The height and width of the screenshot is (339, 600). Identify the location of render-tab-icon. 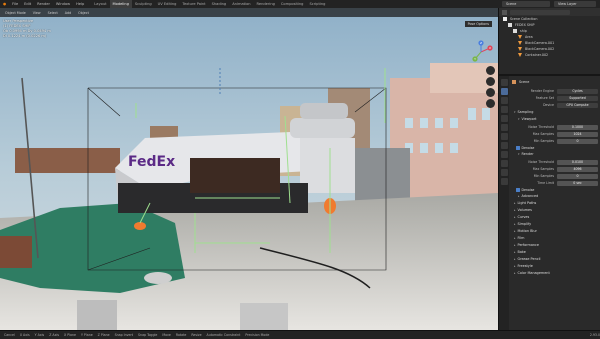
(504, 91).